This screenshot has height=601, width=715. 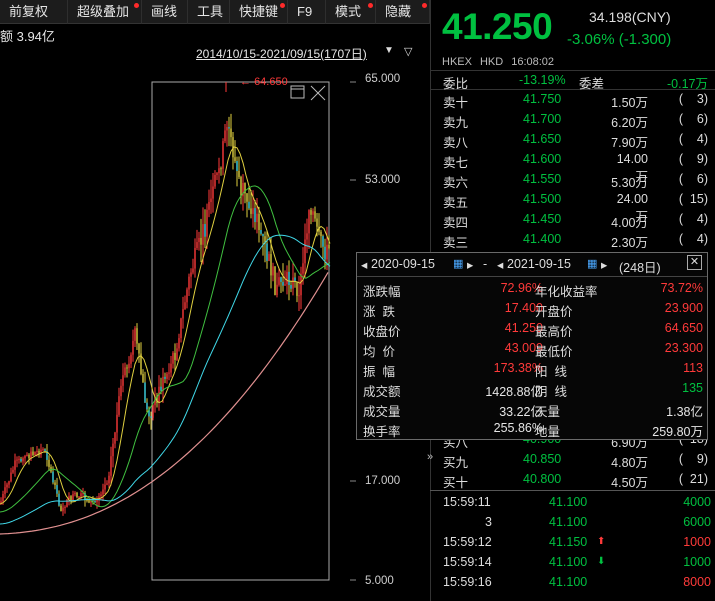 What do you see at coordinates (601, 541) in the screenshot?
I see `arrow-up-icon: ⬆` at bounding box center [601, 541].